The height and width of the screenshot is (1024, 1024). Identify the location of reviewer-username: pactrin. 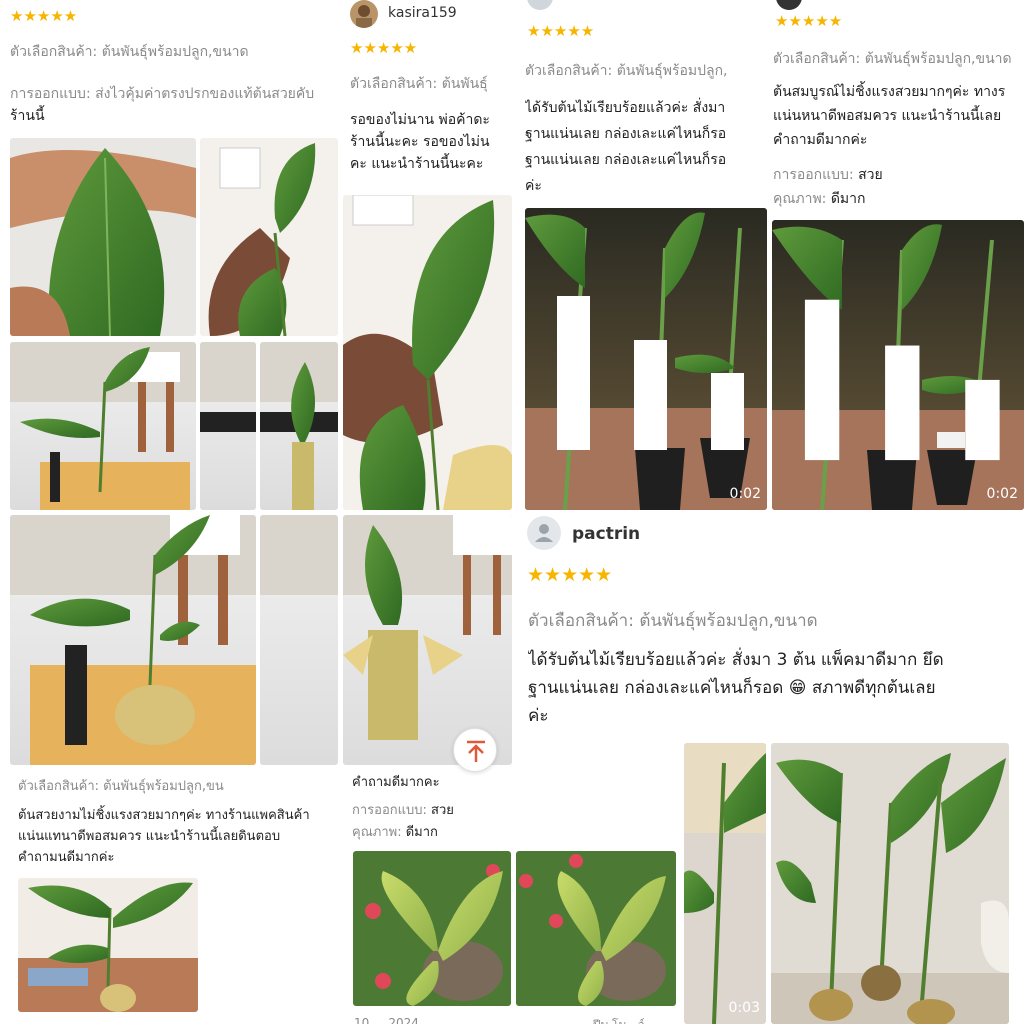
(606, 534).